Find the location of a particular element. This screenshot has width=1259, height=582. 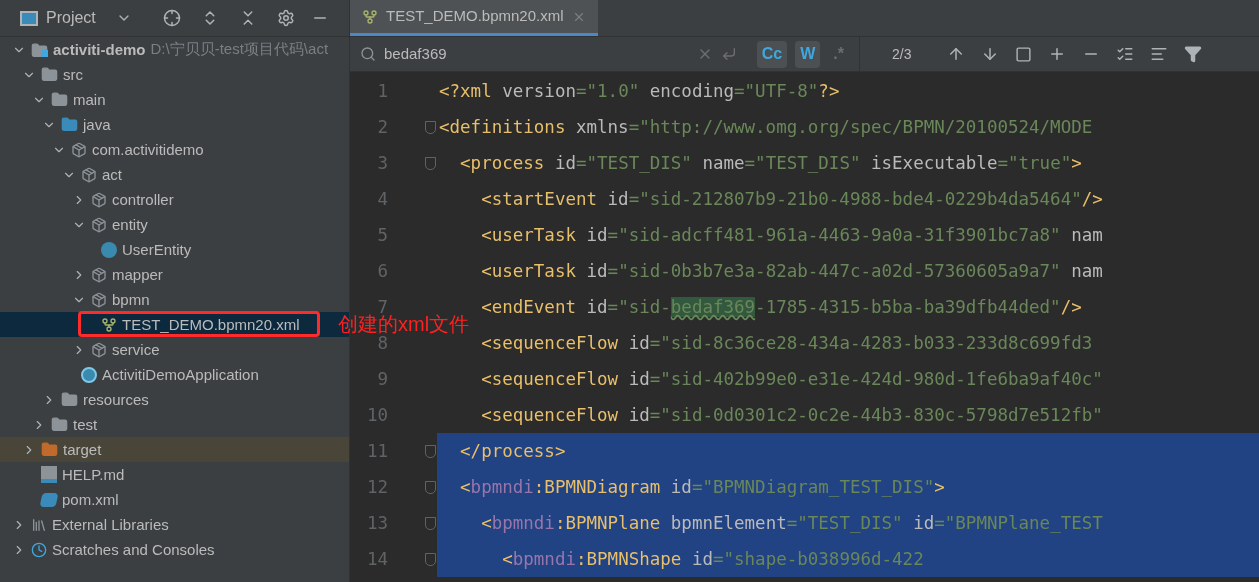

tree-item: src is located at coordinates (174, 74).